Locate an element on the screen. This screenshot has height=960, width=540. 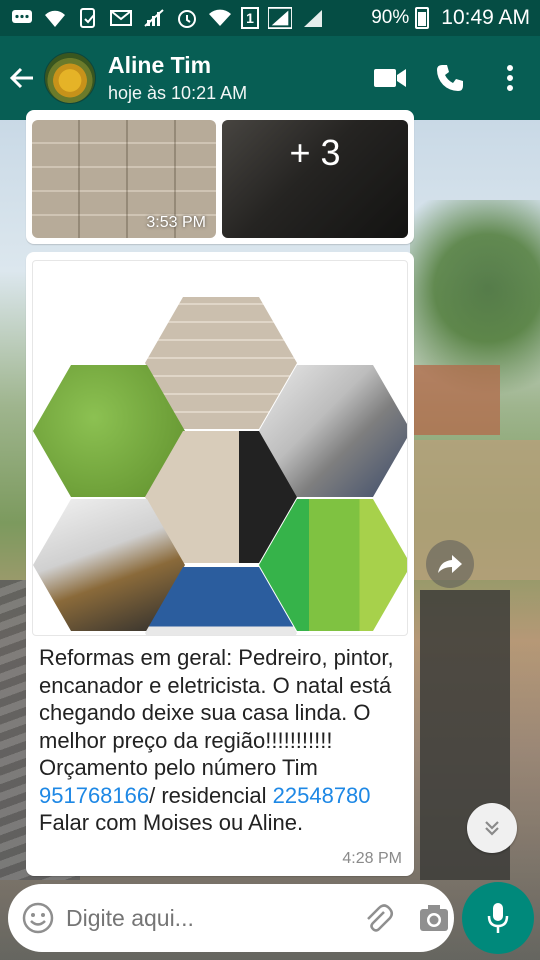
mail-icon is located at coordinates (121, 18).